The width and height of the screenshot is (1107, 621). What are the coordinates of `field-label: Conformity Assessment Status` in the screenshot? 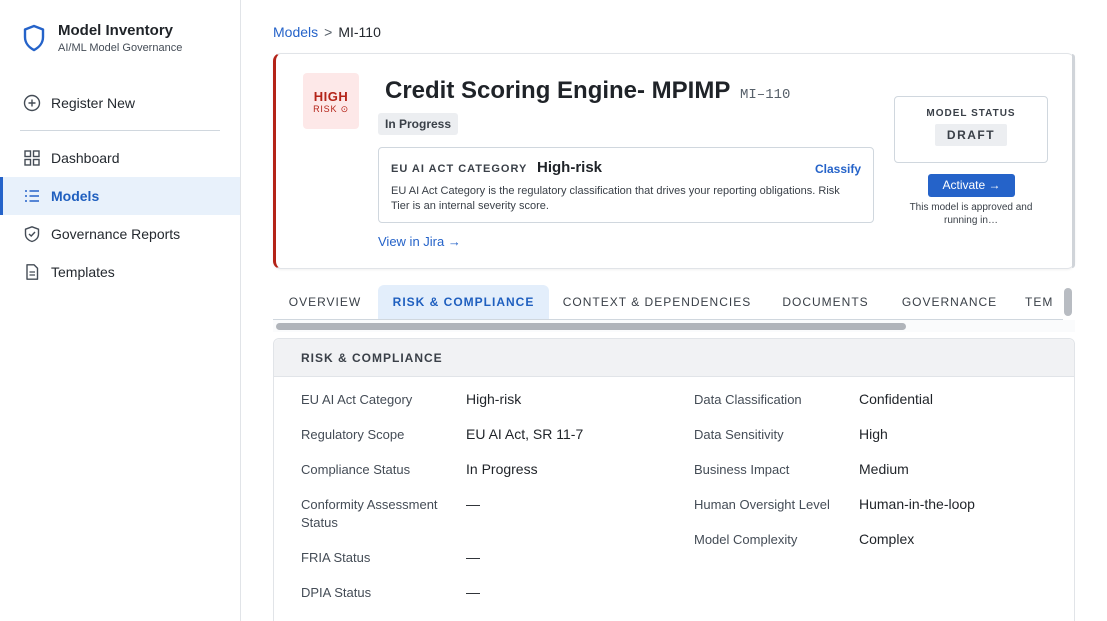 It's located at (369, 513).